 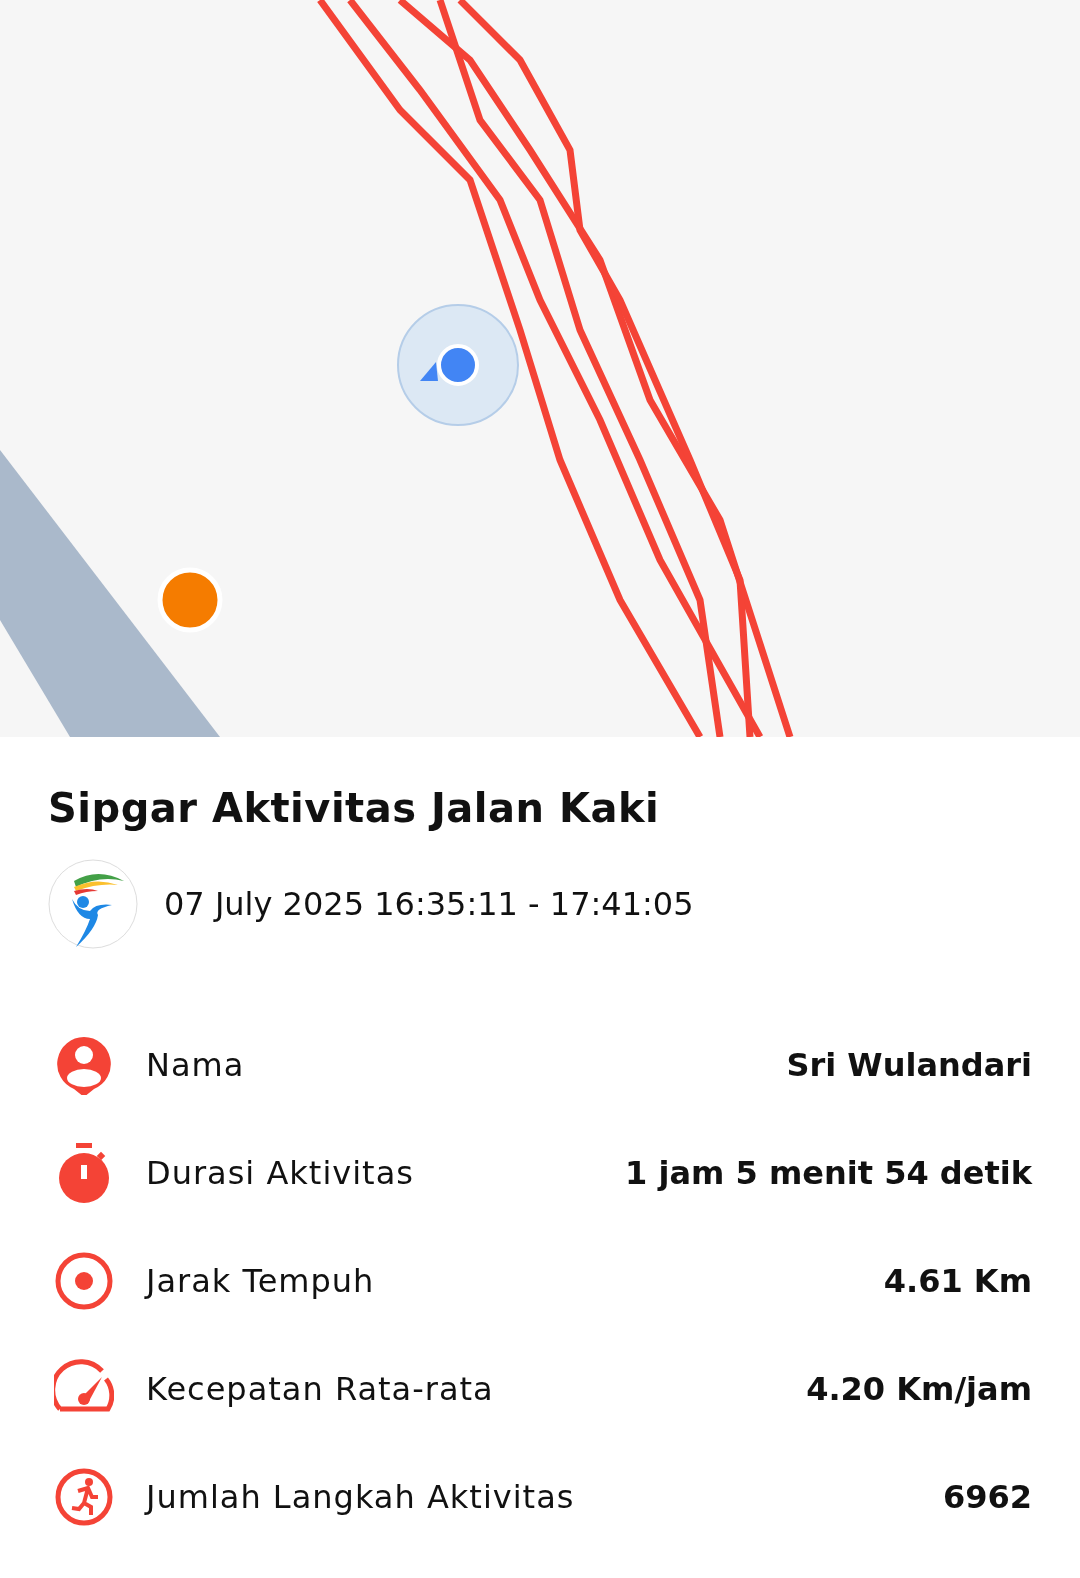 I want to click on stat-label: Durasi Aktivitas, so click(x=280, y=1173).